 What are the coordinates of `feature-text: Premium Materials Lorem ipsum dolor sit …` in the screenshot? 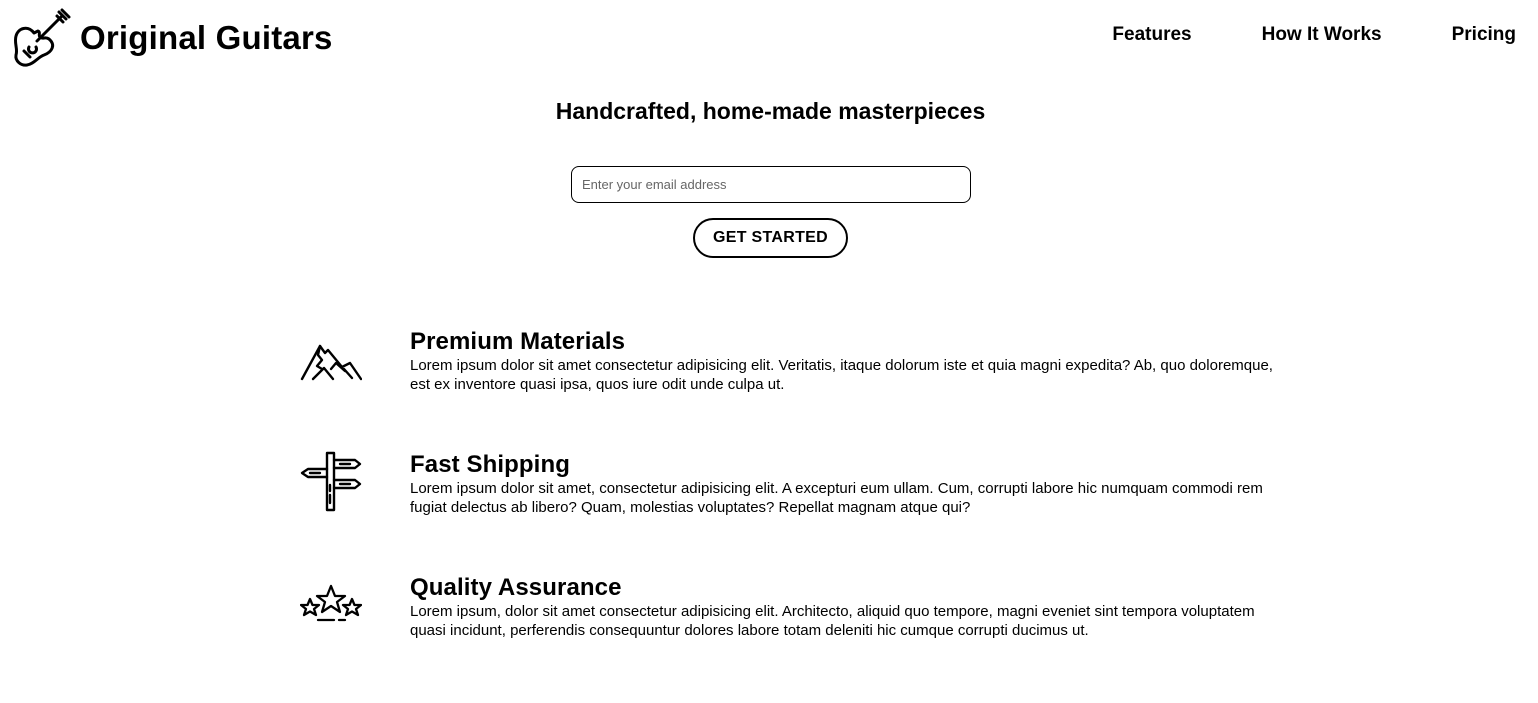 It's located at (845, 361).